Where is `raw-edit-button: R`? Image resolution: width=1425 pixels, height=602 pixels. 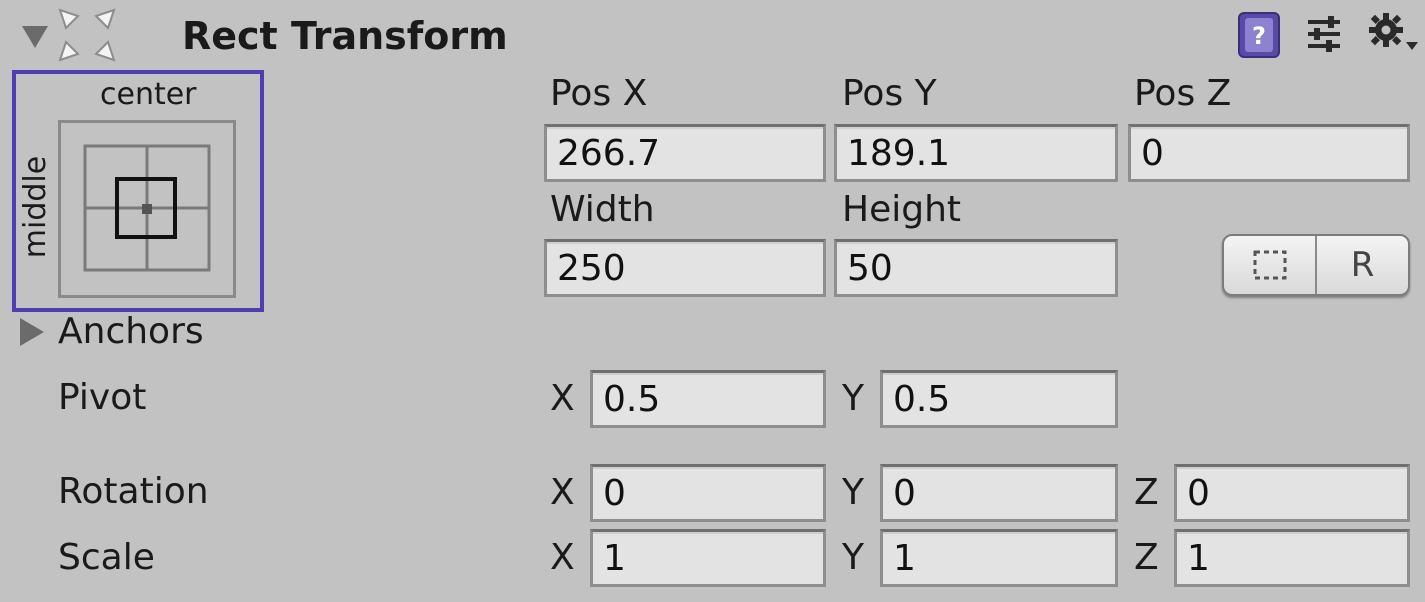
raw-edit-button: R is located at coordinates (1361, 265).